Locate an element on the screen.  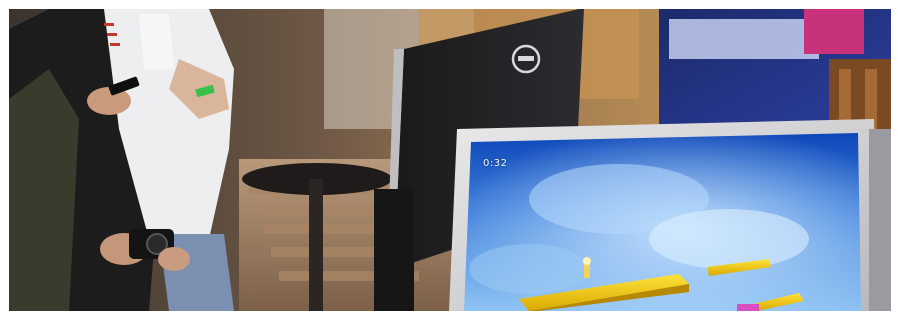
game-hud-timer: 0:32 is located at coordinates (495, 163).